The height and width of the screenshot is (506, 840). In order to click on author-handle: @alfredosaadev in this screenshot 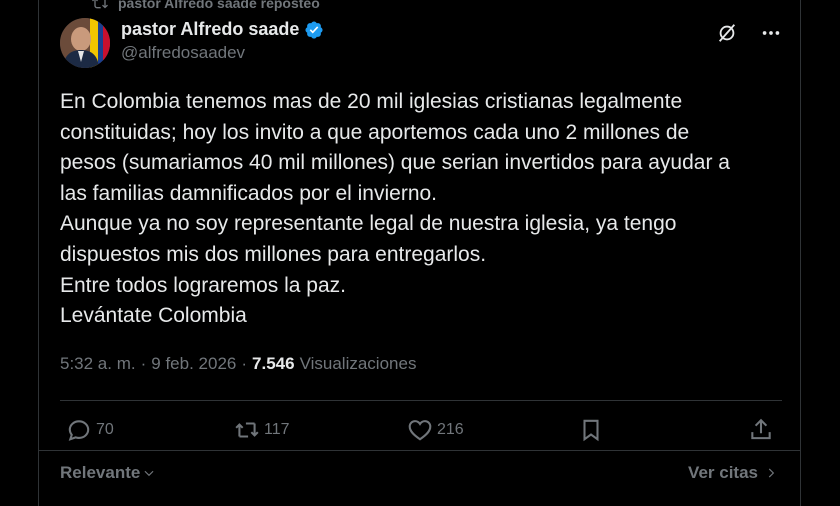, I will do `click(222, 53)`.